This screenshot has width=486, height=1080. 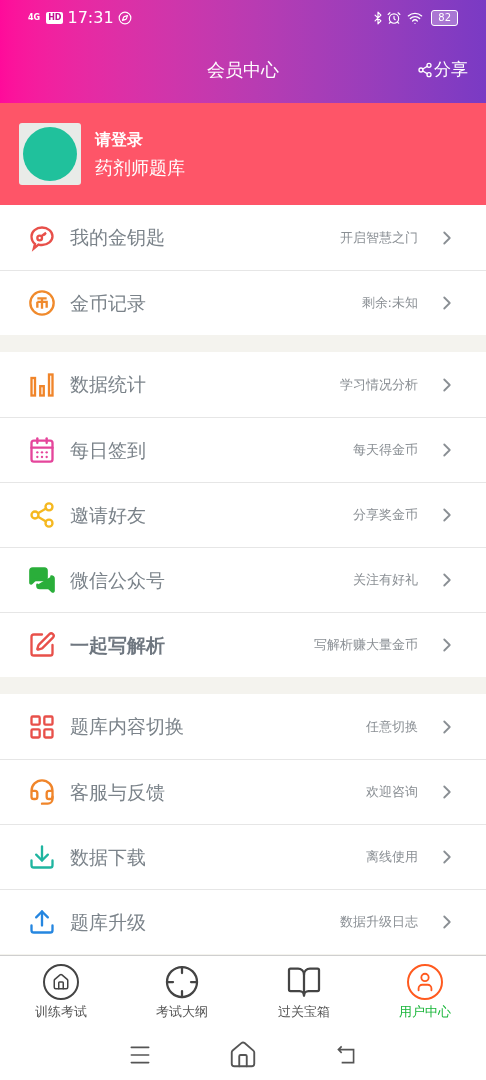 What do you see at coordinates (243, 302) in the screenshot?
I see `menu-item: 金币记录 剩余:未知` at bounding box center [243, 302].